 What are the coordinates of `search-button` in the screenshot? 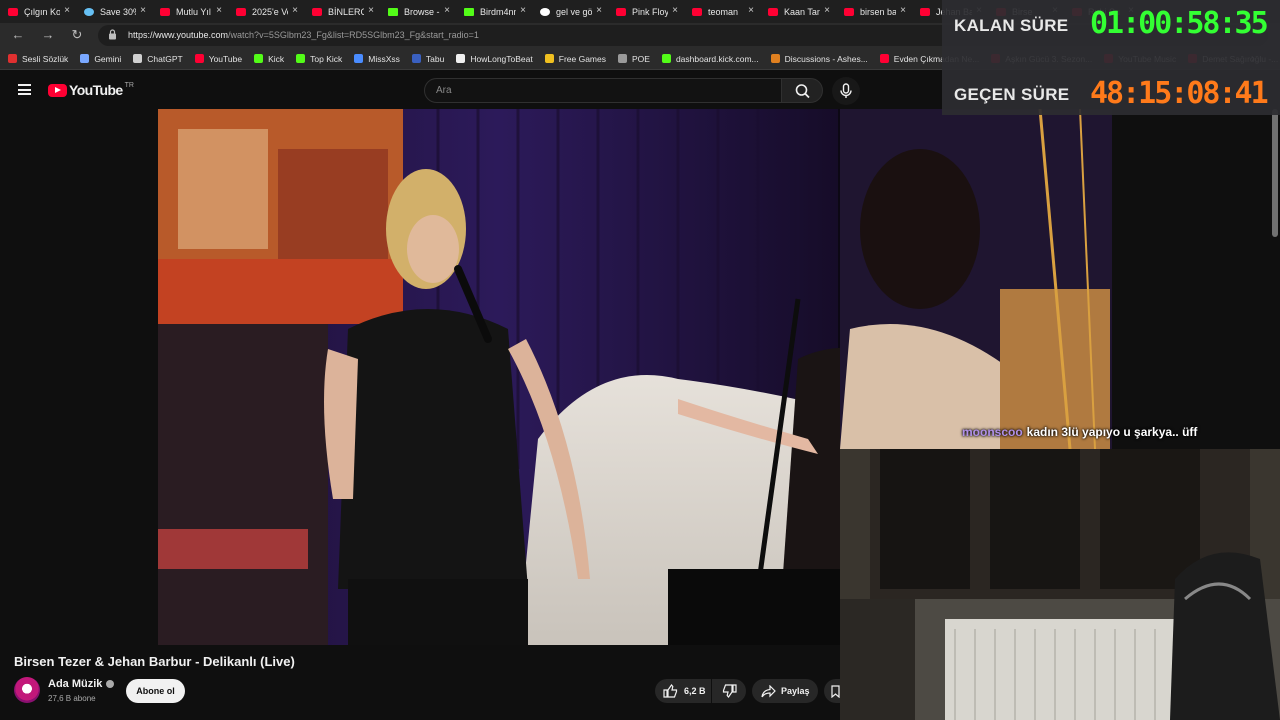 It's located at (802, 90).